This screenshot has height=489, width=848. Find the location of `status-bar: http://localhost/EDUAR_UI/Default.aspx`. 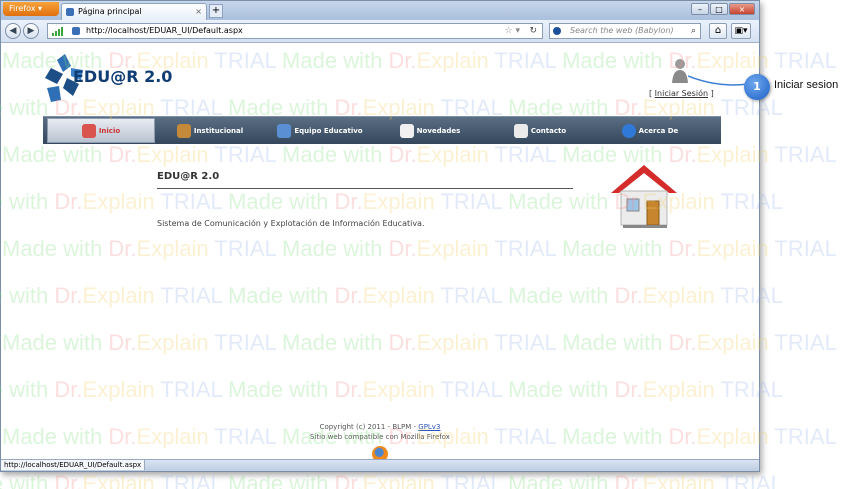

status-bar: http://localhost/EDUAR_UI/Default.aspx is located at coordinates (380, 465).